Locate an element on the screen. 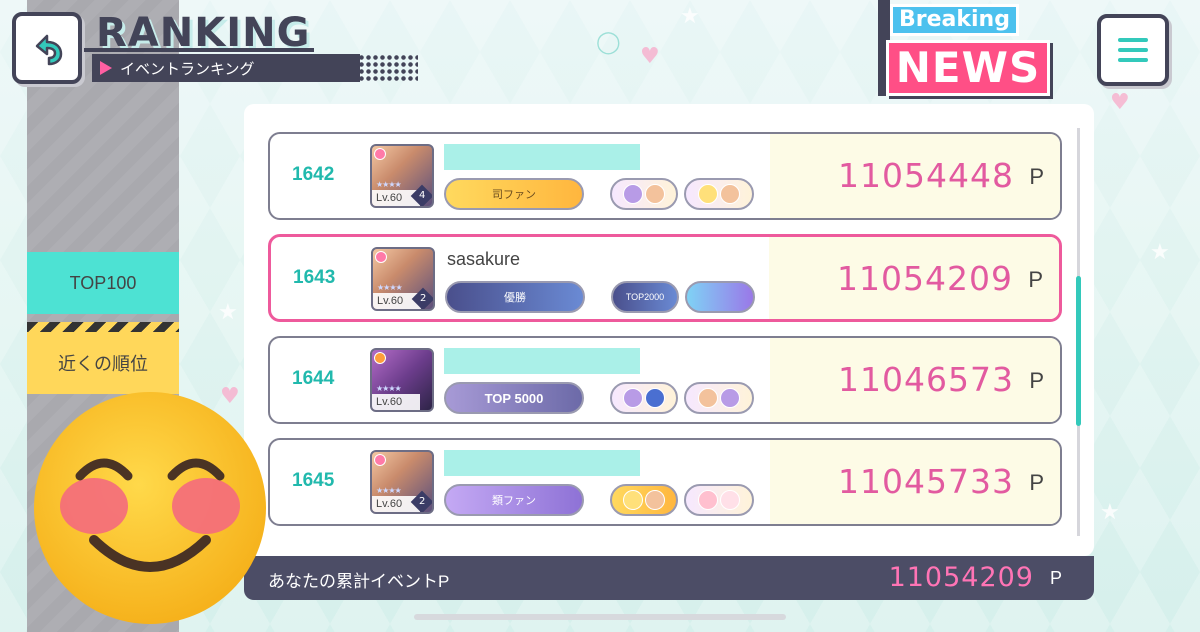 This screenshot has height=632, width=1200. honor-sub-title: TOP2000 is located at coordinates (645, 297).